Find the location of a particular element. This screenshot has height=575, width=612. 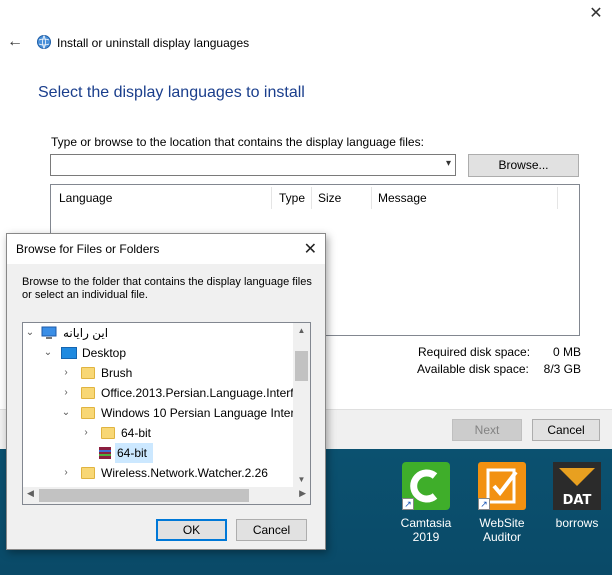

desktop-icon-label: borrows is located at coordinates (577, 523).